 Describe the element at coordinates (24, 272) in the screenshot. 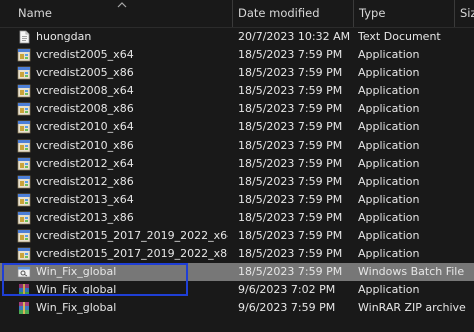

I see `batch-file-icon` at that location.